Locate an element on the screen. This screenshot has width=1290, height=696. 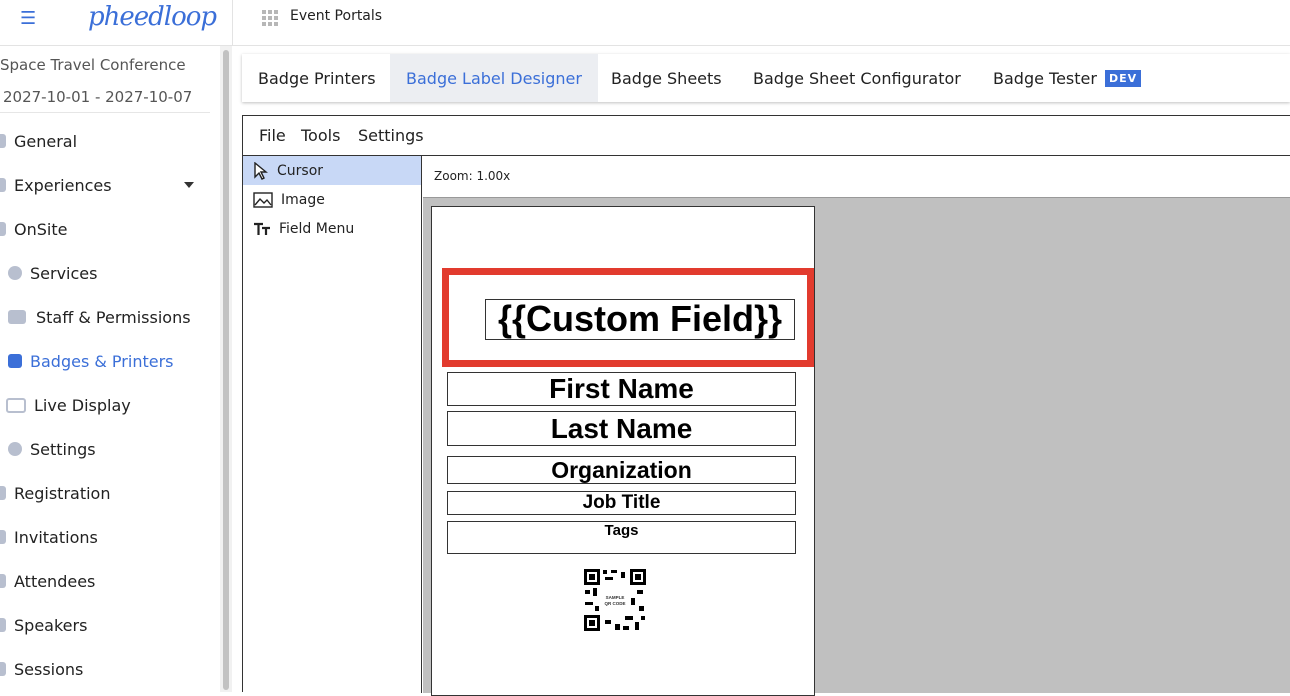
zoom-bar: Zoom: 1.00x is located at coordinates (856, 177).